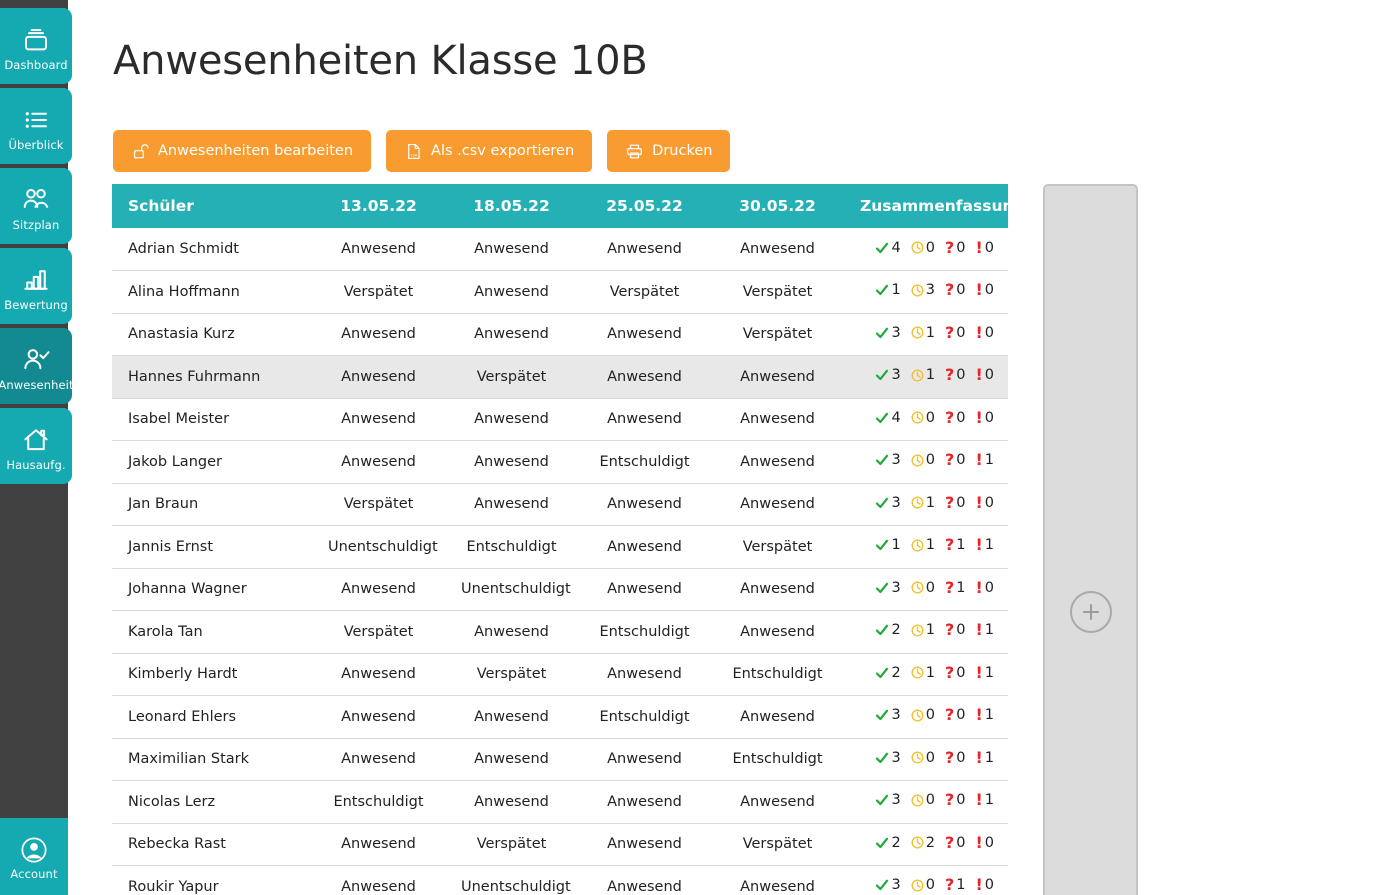 The width and height of the screenshot is (1390, 895). What do you see at coordinates (984, 502) in the screenshot?
I see `summary-group-exclamation-mark-icon: ! 0` at bounding box center [984, 502].